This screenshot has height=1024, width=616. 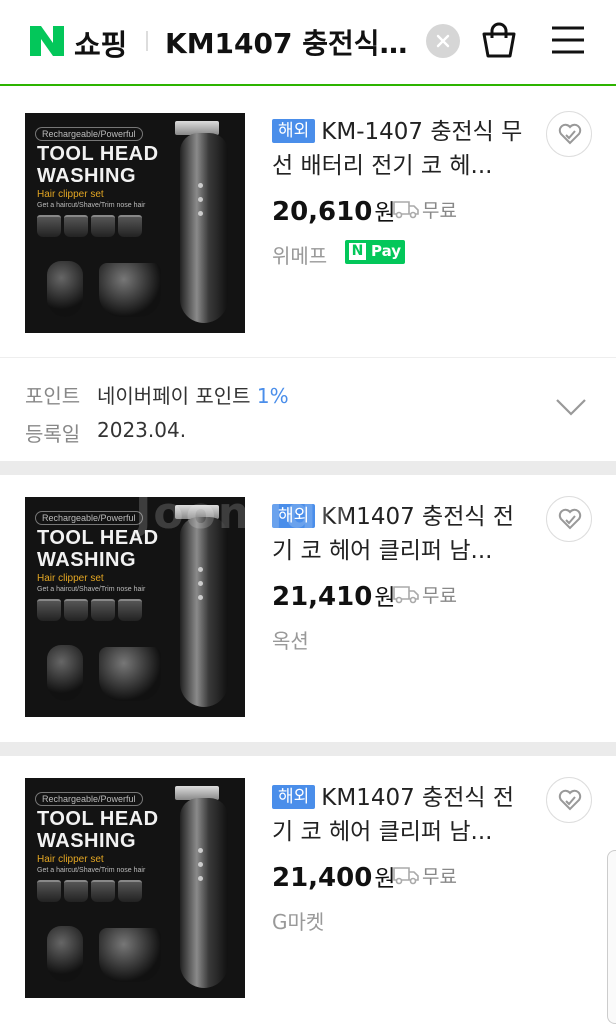 What do you see at coordinates (100, 43) in the screenshot?
I see `shopping-brand: 쇼핑` at bounding box center [100, 43].